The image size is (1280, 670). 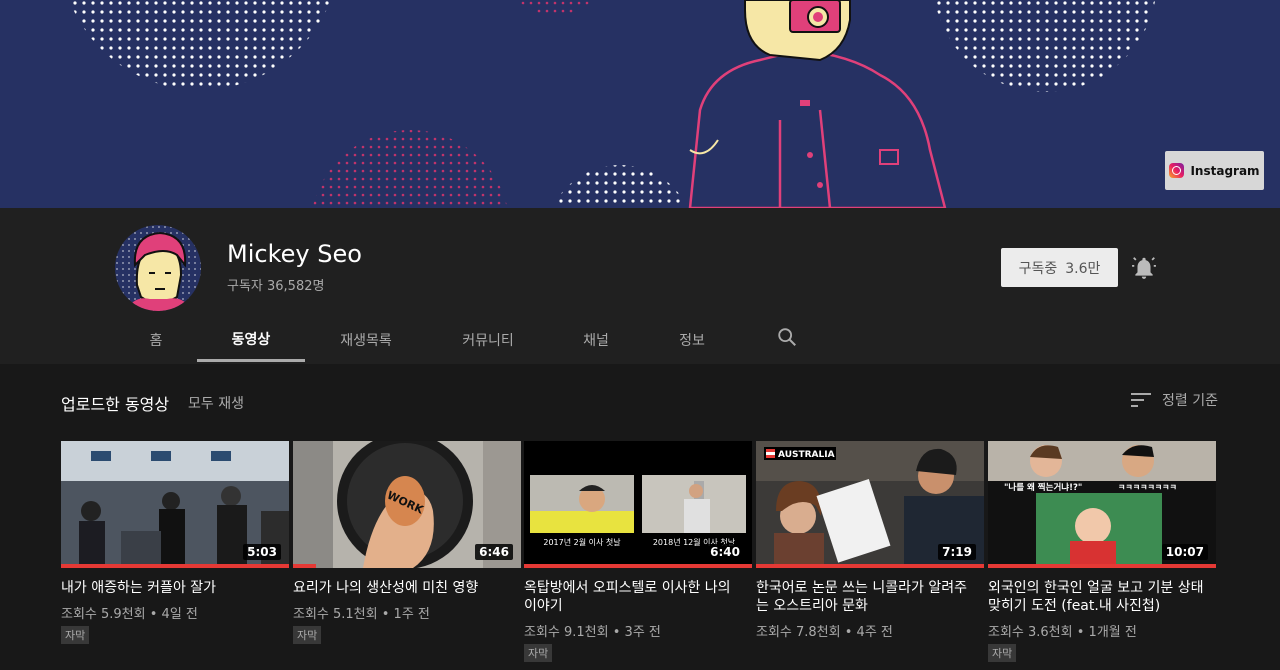 I want to click on bell-icon, so click(x=1144, y=268).